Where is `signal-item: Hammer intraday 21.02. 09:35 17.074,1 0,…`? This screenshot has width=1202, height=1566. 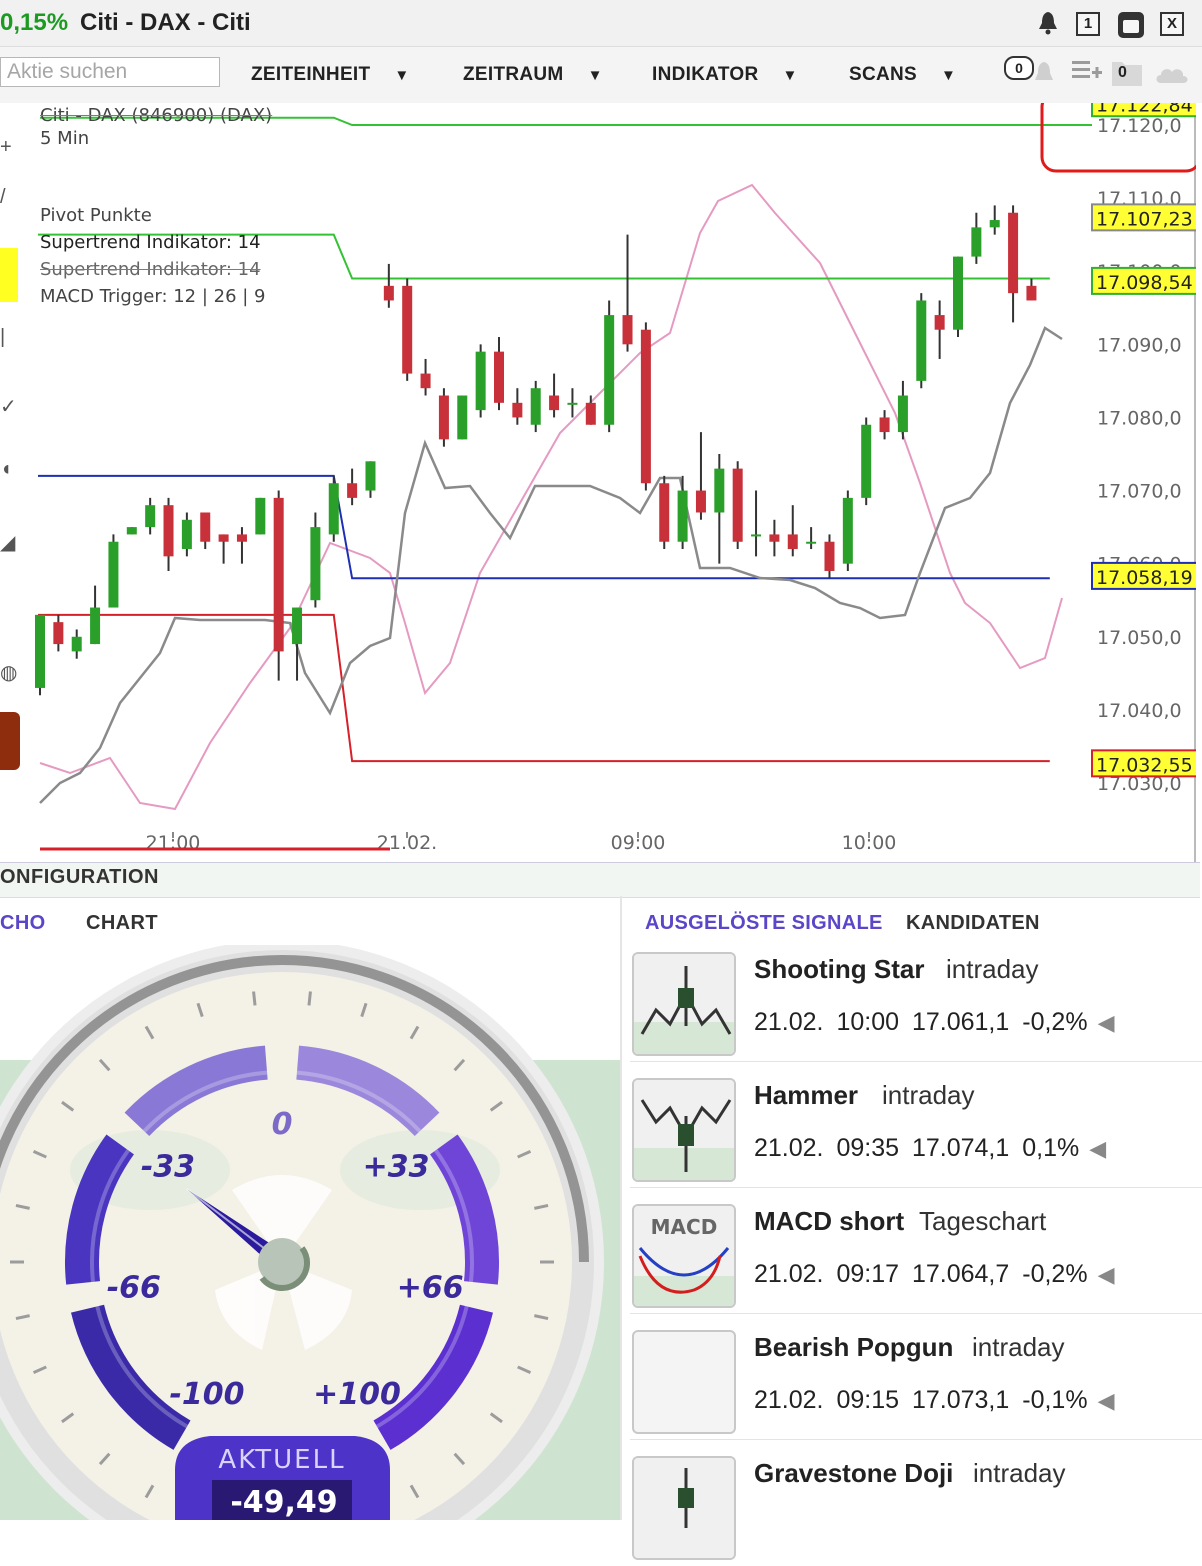
signal-item: Hammer intraday 21.02. 09:35 17.074,1 0,… is located at coordinates (916, 1129).